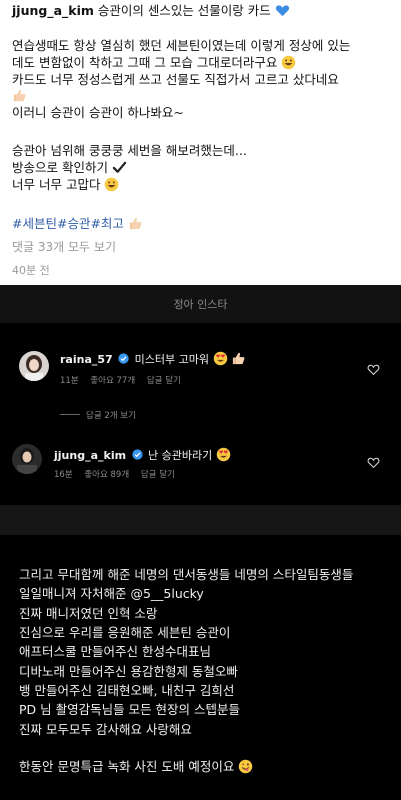 The image size is (401, 800). I want to click on silly-face-icon, so click(246, 766).